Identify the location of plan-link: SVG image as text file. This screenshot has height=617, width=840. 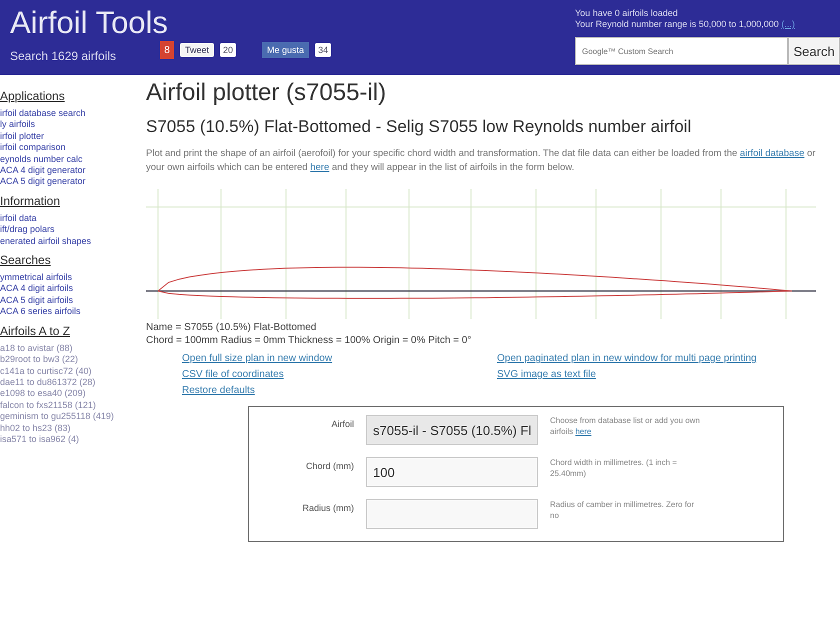
(546, 374).